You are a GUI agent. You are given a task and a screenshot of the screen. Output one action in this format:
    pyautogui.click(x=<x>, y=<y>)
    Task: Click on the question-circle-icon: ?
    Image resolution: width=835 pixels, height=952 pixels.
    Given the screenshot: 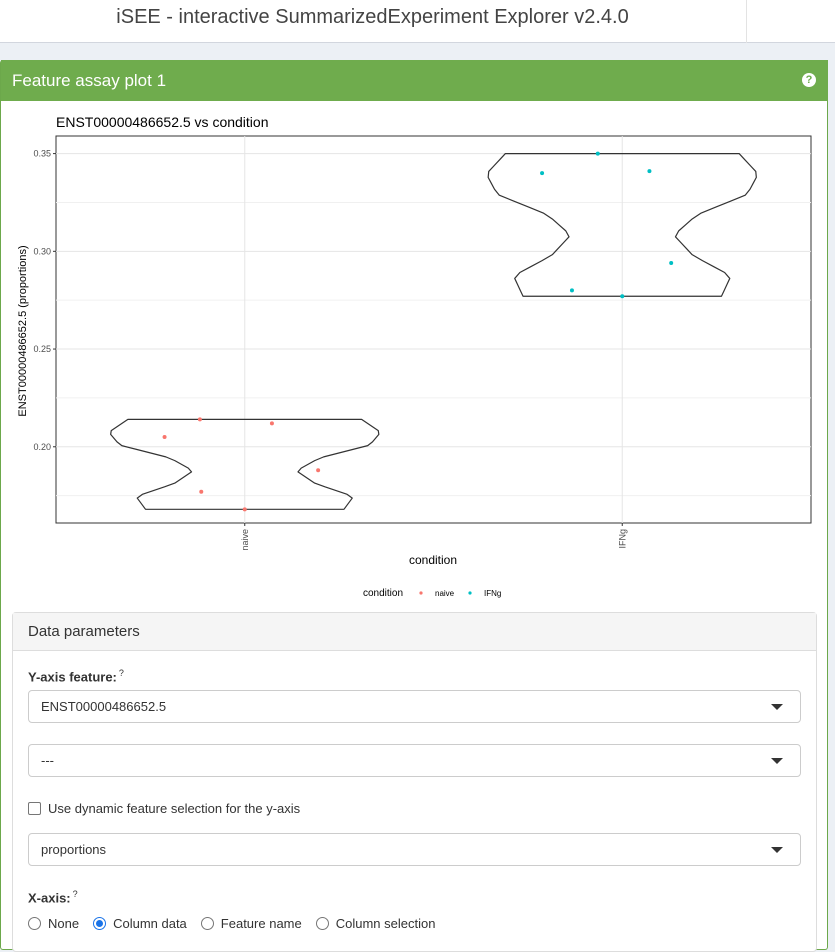 What is the action you would take?
    pyautogui.click(x=809, y=80)
    